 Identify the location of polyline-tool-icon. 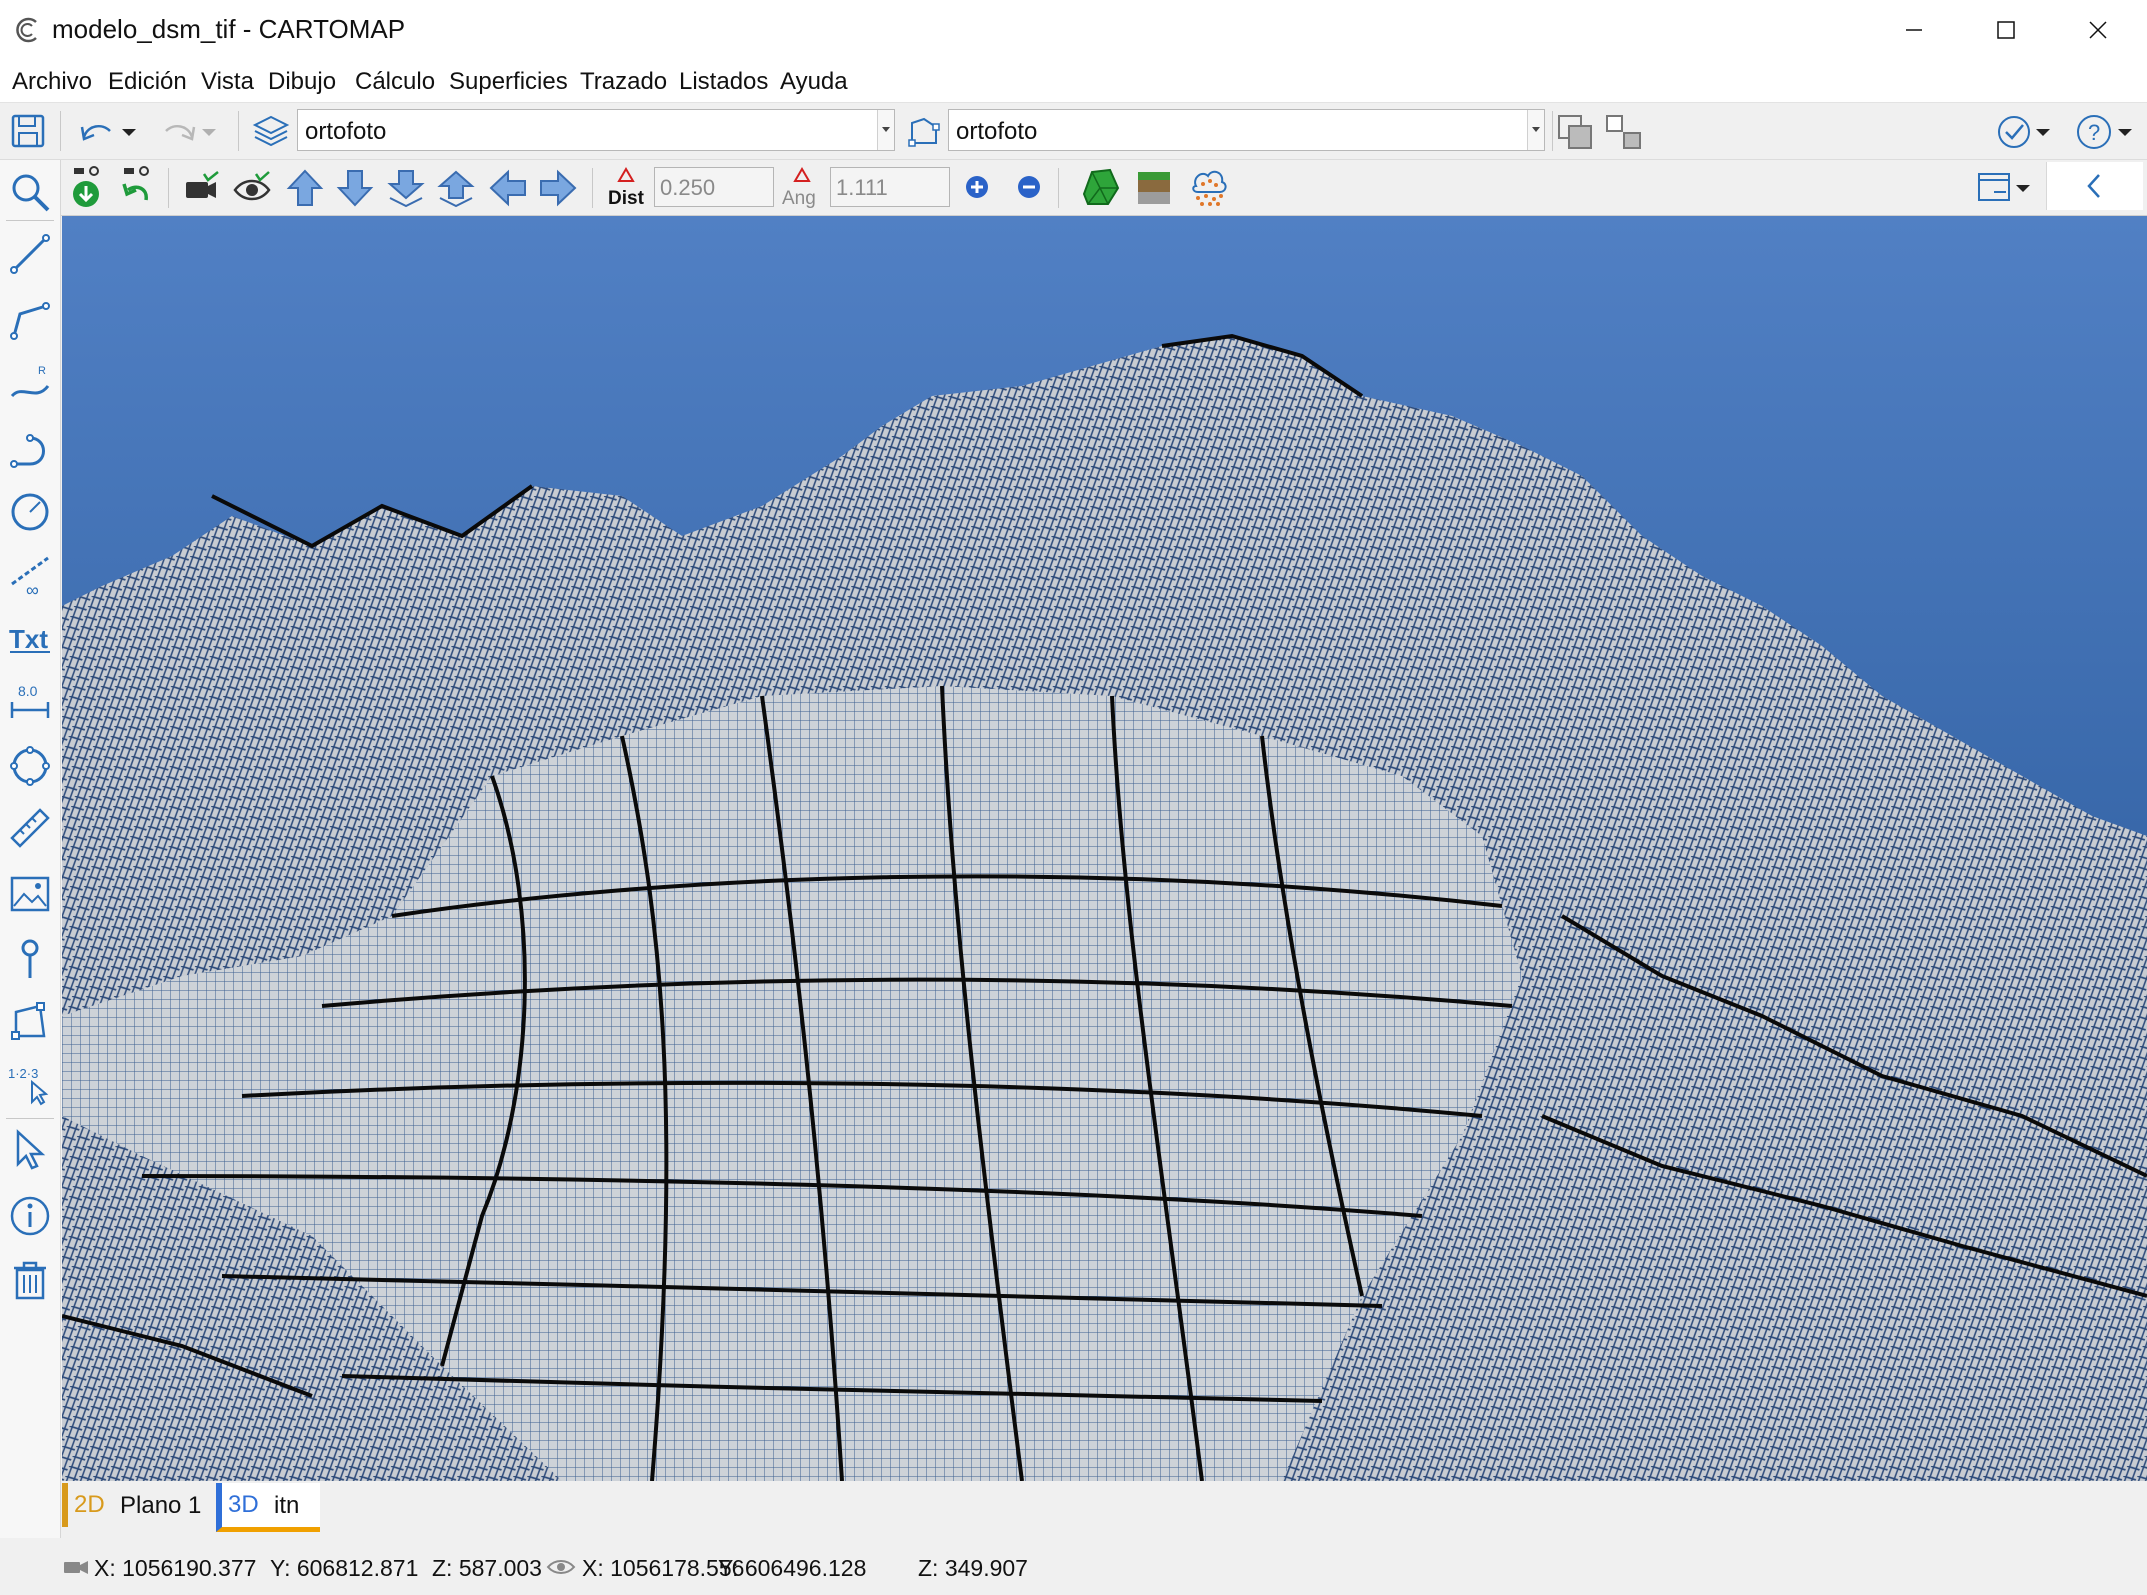
(30, 320).